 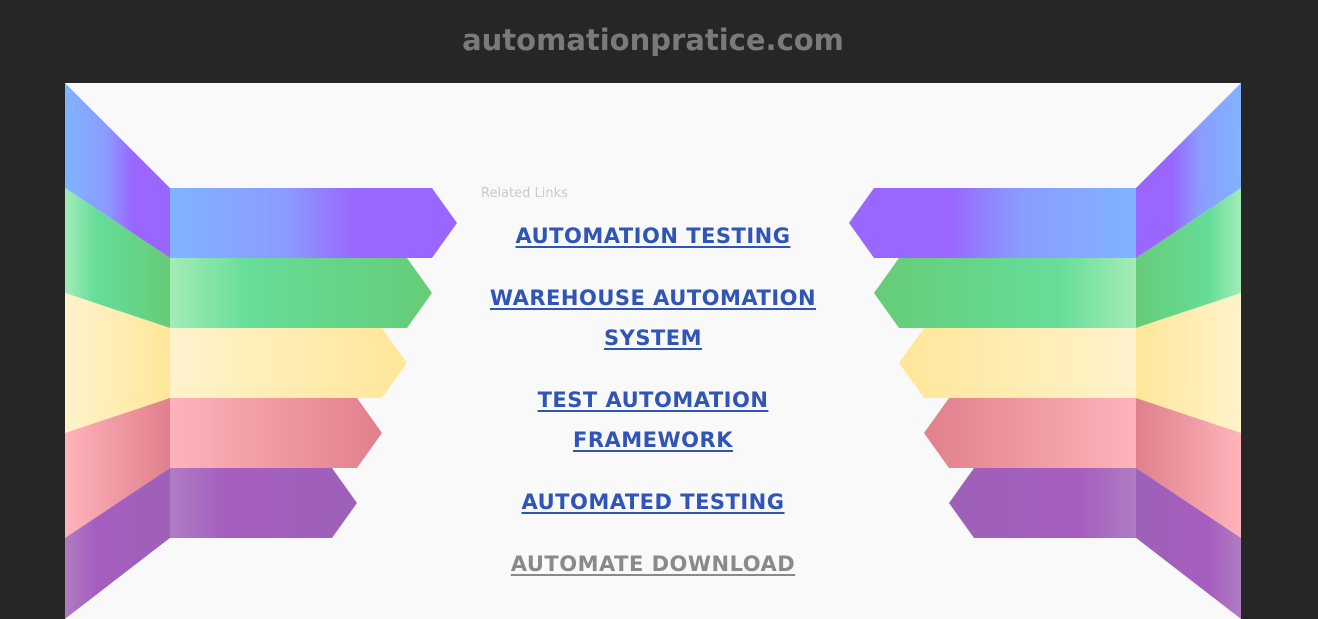 I want to click on link-automate-download: AUTOMATE DOWNLOAD, so click(x=653, y=564).